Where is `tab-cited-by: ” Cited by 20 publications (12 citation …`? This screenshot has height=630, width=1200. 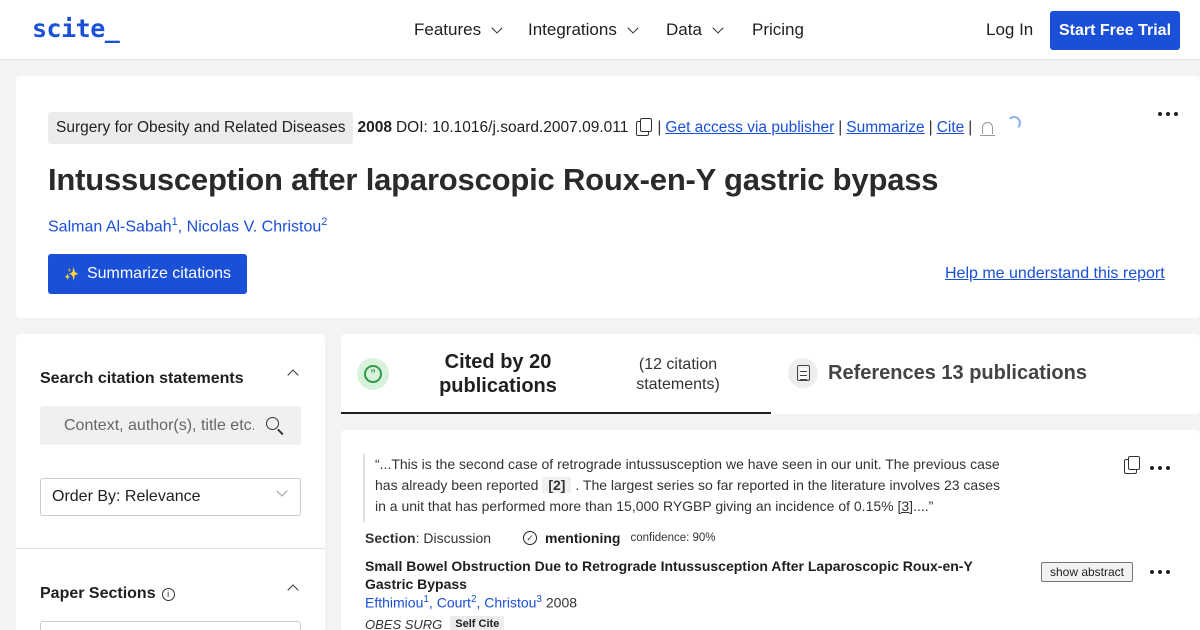
tab-cited-by: ” Cited by 20 publications (12 citation … is located at coordinates (556, 374).